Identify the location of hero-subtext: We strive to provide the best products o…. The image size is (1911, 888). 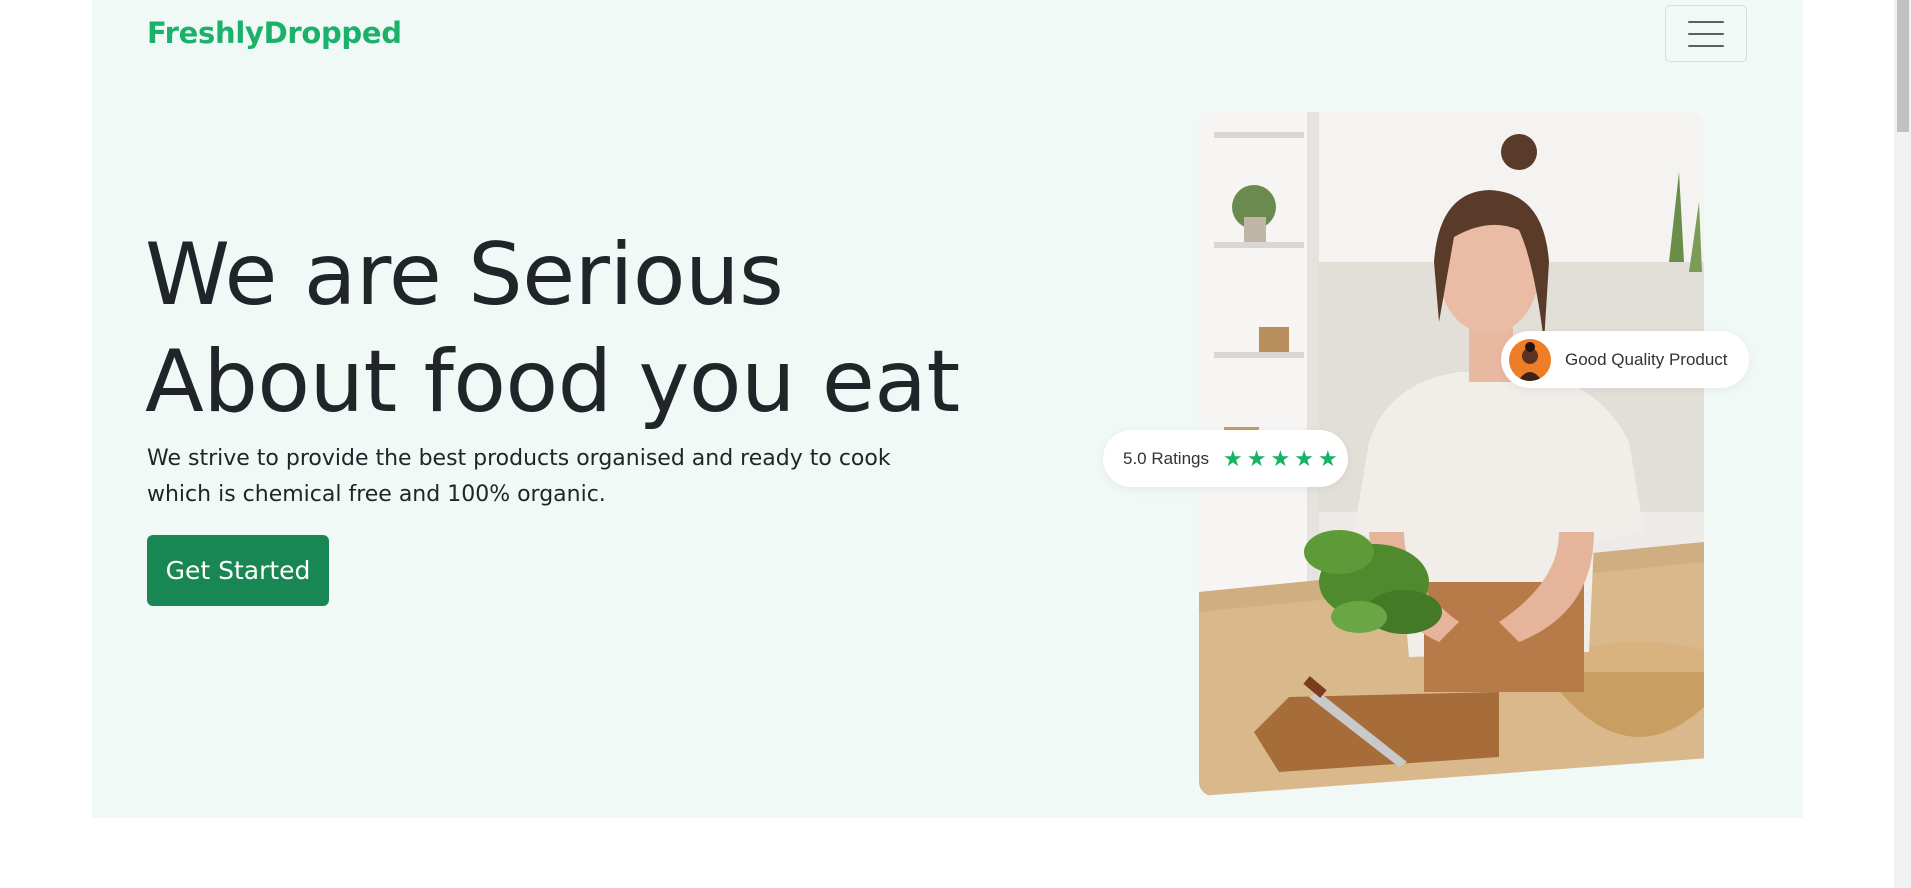
(519, 476).